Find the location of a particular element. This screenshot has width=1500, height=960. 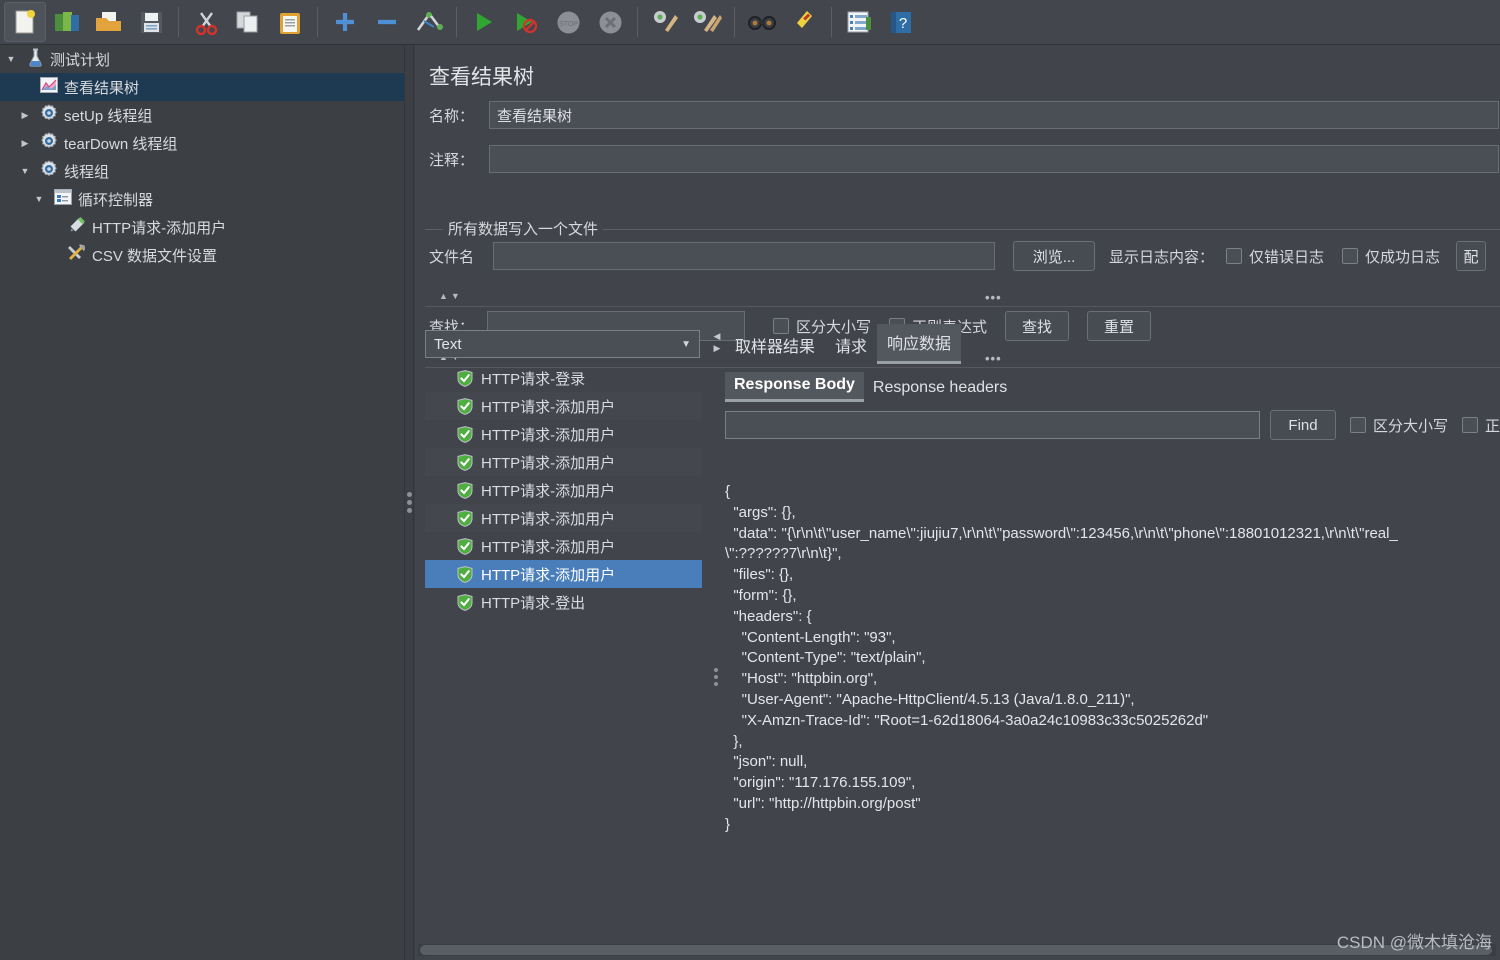

filename-row: 文件名 浏览... 显示日志内容： 仅错误日志 仅成功日志 配 is located at coordinates (958, 256).